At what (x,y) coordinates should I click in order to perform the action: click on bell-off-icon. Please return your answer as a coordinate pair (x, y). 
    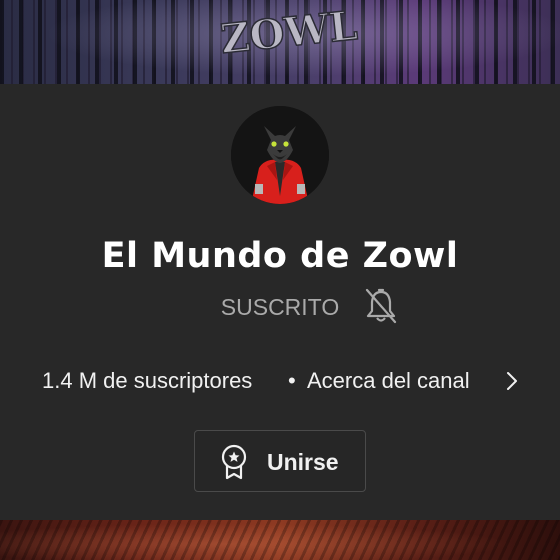
    Looking at the image, I should click on (381, 306).